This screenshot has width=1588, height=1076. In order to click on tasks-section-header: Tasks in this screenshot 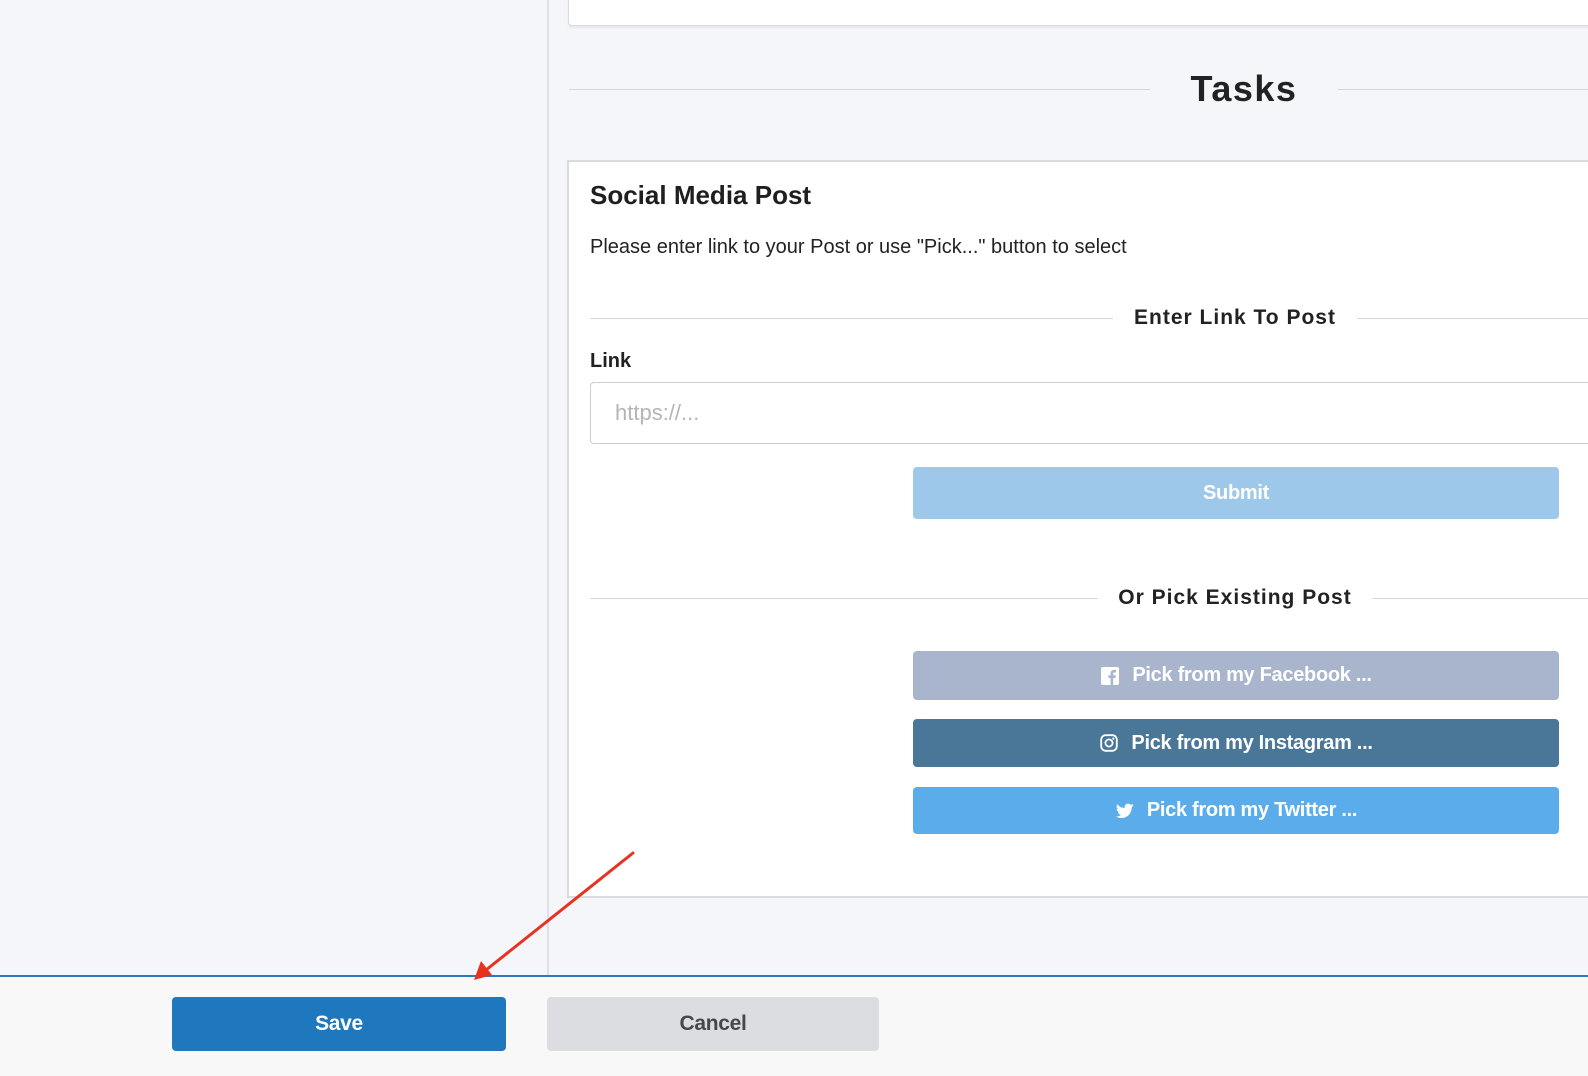, I will do `click(1078, 89)`.